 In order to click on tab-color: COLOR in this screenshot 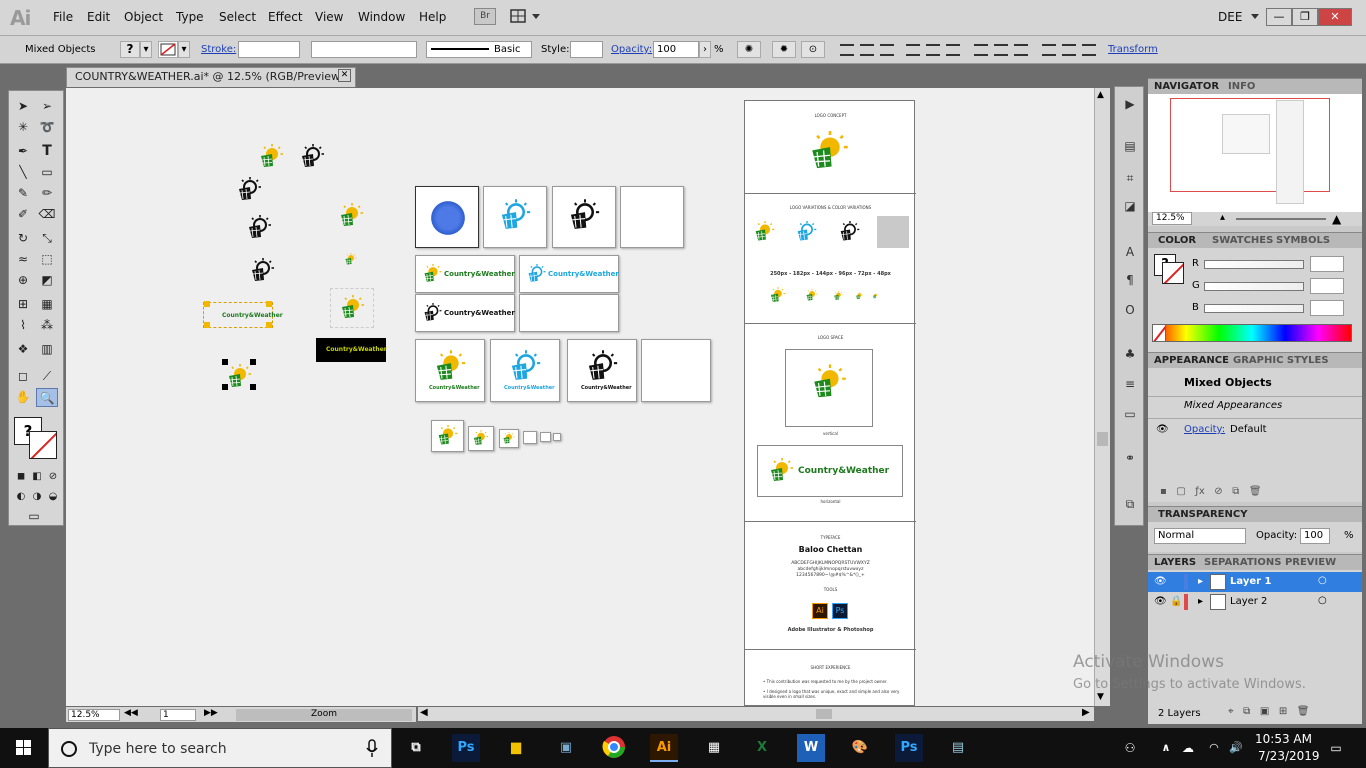, I will do `click(1177, 240)`.